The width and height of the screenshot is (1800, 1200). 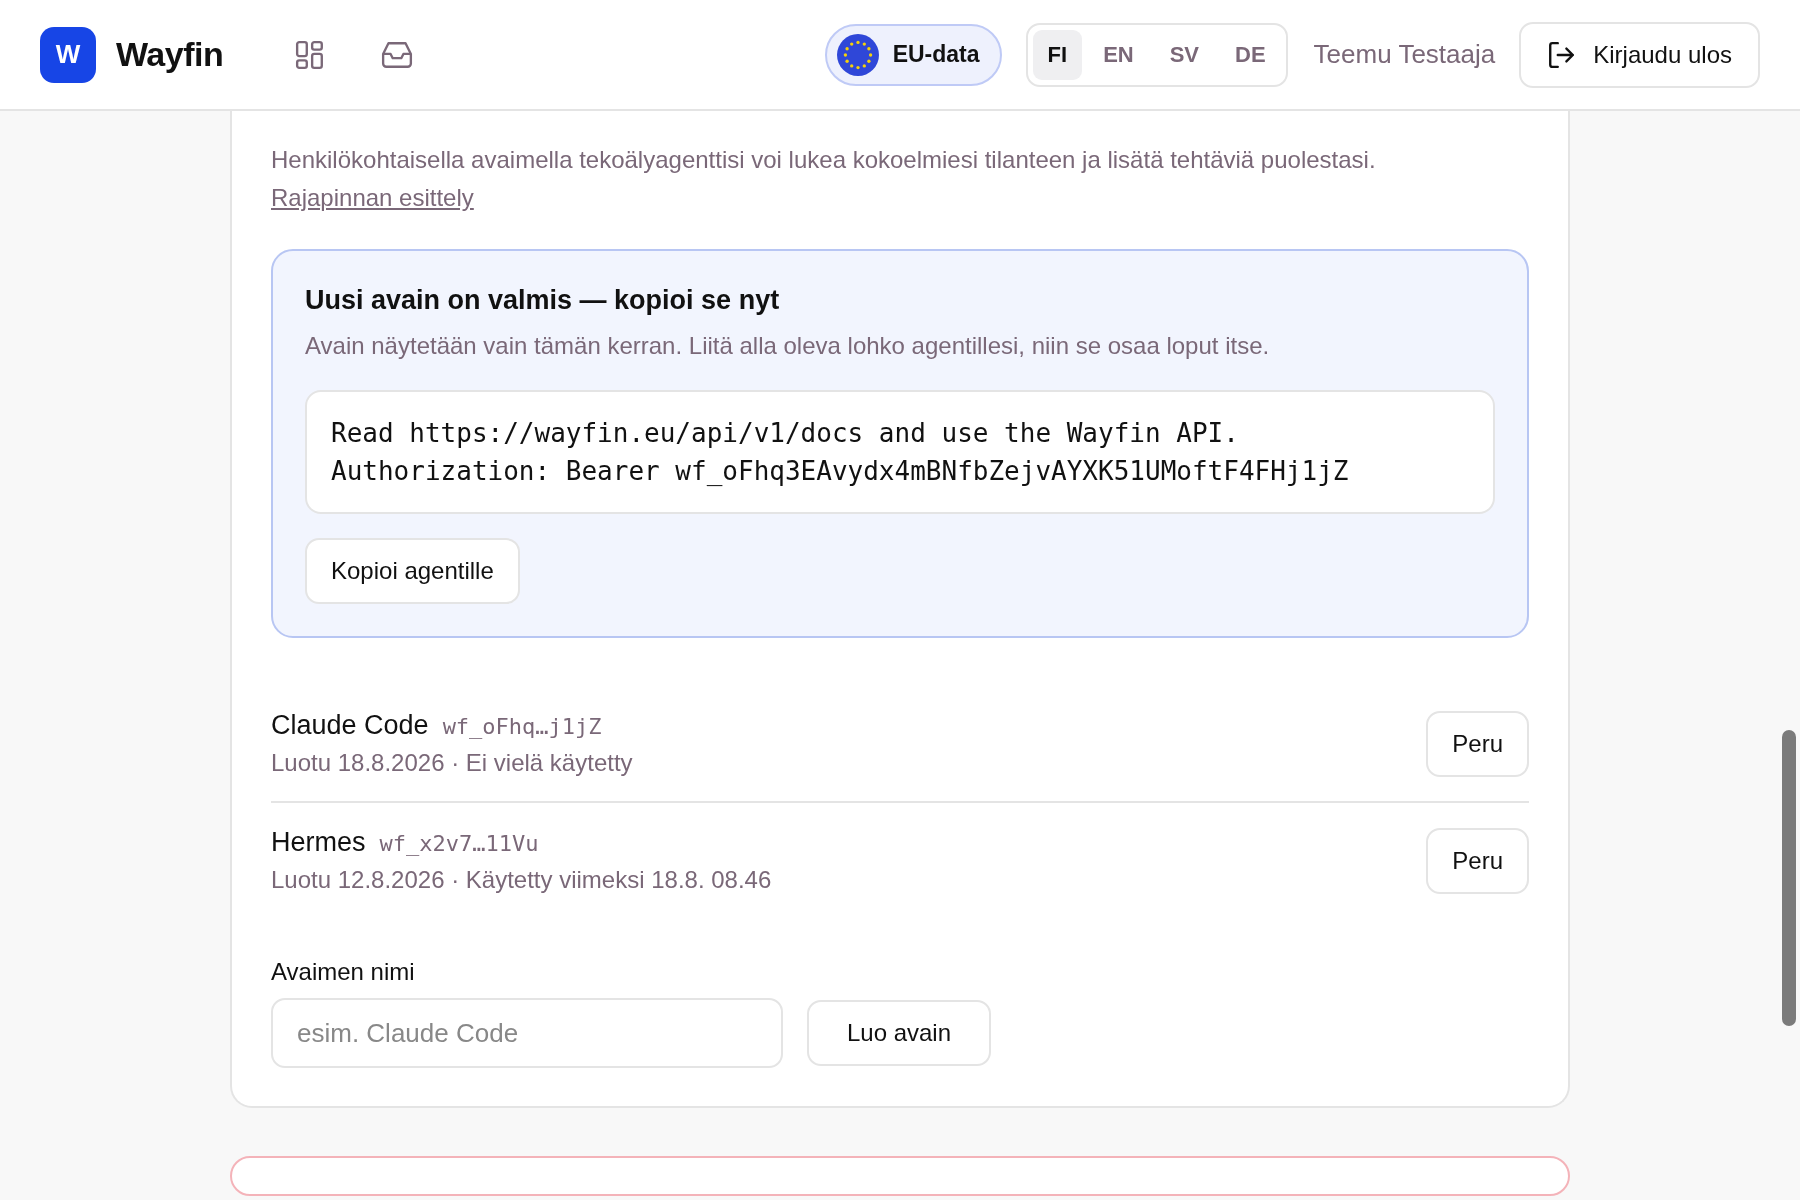 What do you see at coordinates (1250, 54) in the screenshot?
I see `language-tab: DE` at bounding box center [1250, 54].